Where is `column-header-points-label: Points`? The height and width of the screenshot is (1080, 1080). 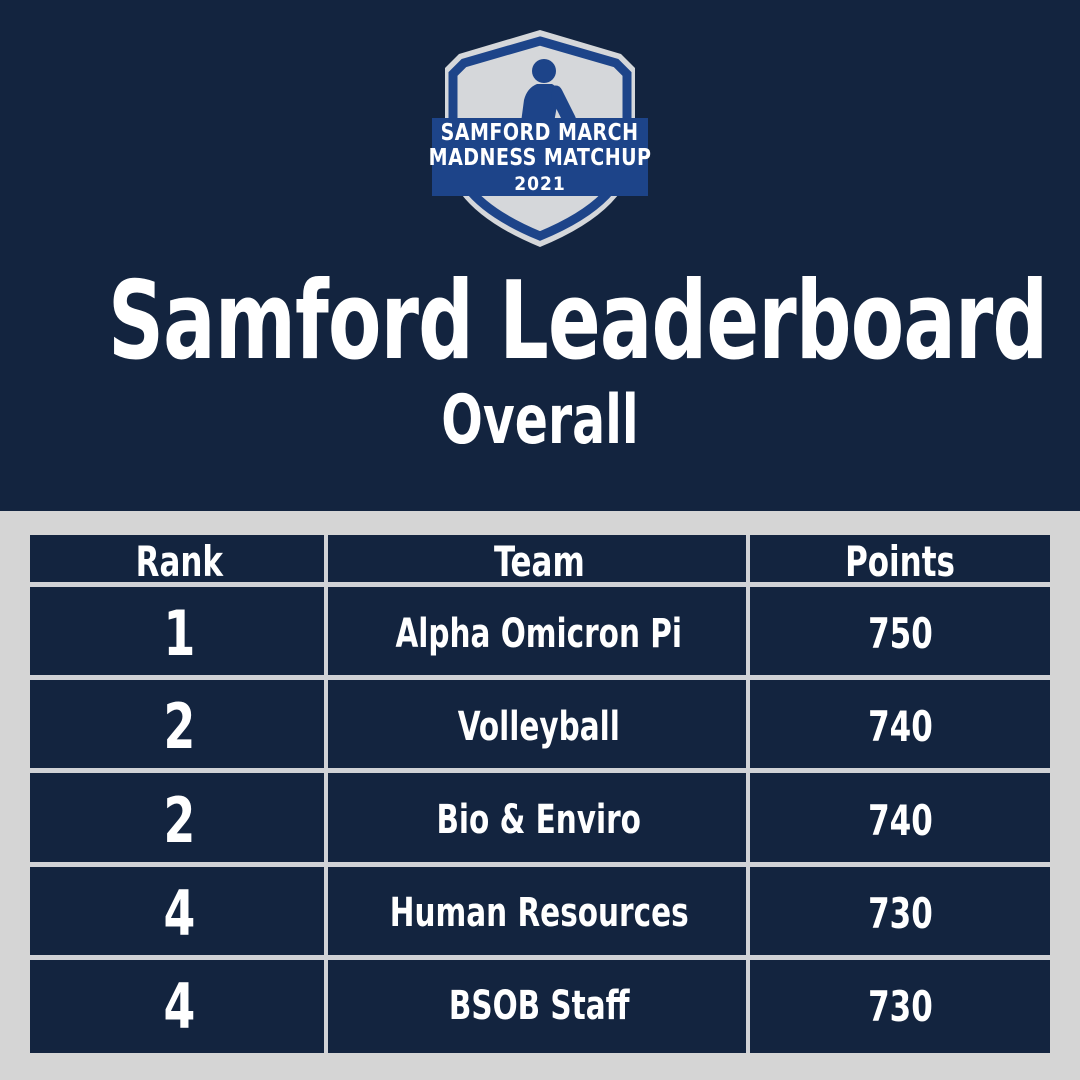 column-header-points-label: Points is located at coordinates (900, 561).